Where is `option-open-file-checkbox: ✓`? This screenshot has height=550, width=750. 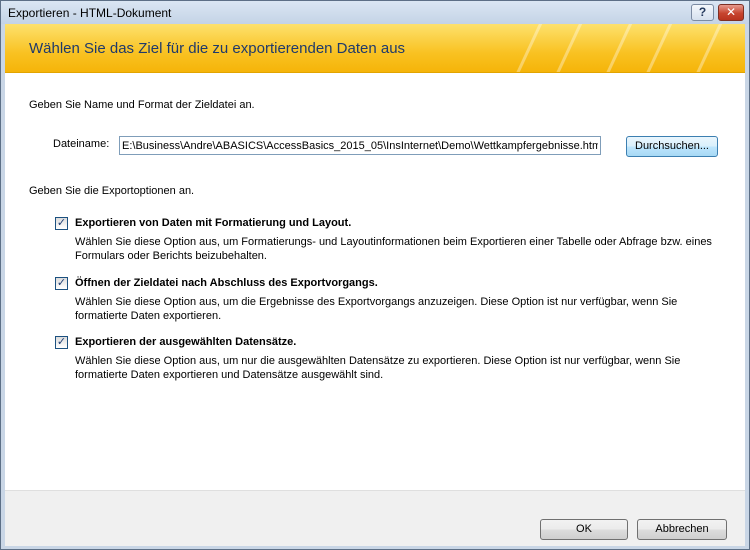 option-open-file-checkbox: ✓ is located at coordinates (61, 283).